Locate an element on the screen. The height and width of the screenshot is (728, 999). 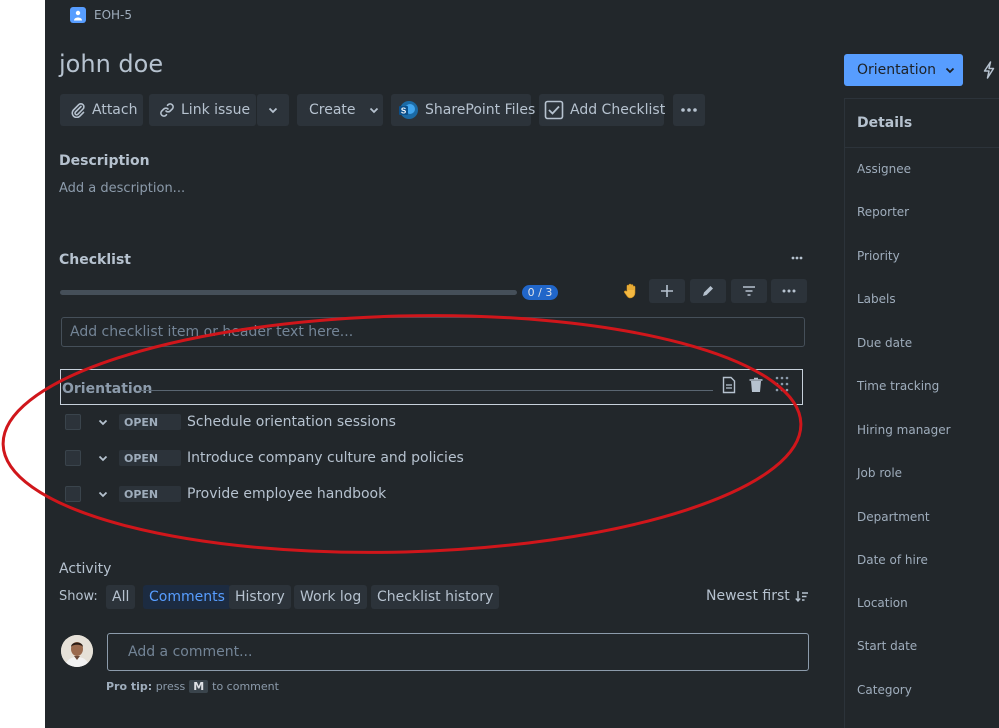
more-actions-button is located at coordinates (689, 110).